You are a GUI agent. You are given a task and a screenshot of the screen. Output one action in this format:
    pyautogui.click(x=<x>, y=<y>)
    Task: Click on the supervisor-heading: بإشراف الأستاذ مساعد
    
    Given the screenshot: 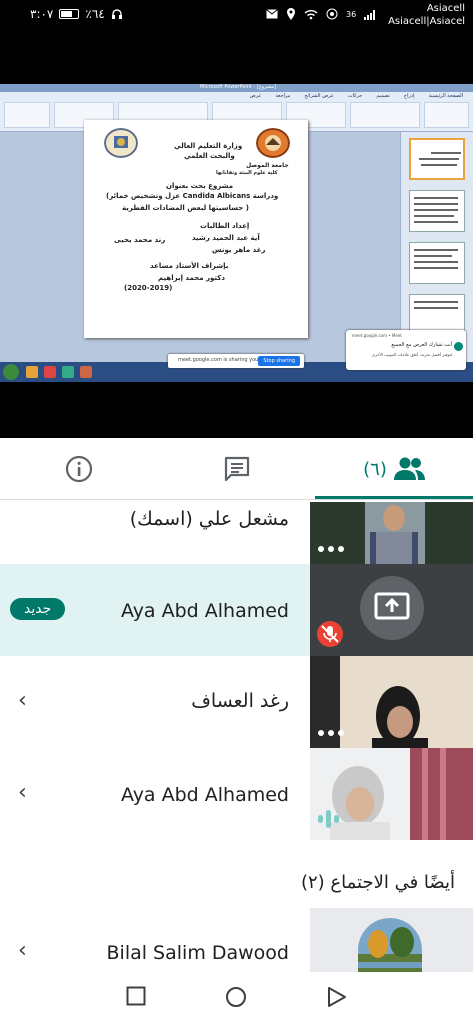 What is the action you would take?
    pyautogui.click(x=189, y=266)
    